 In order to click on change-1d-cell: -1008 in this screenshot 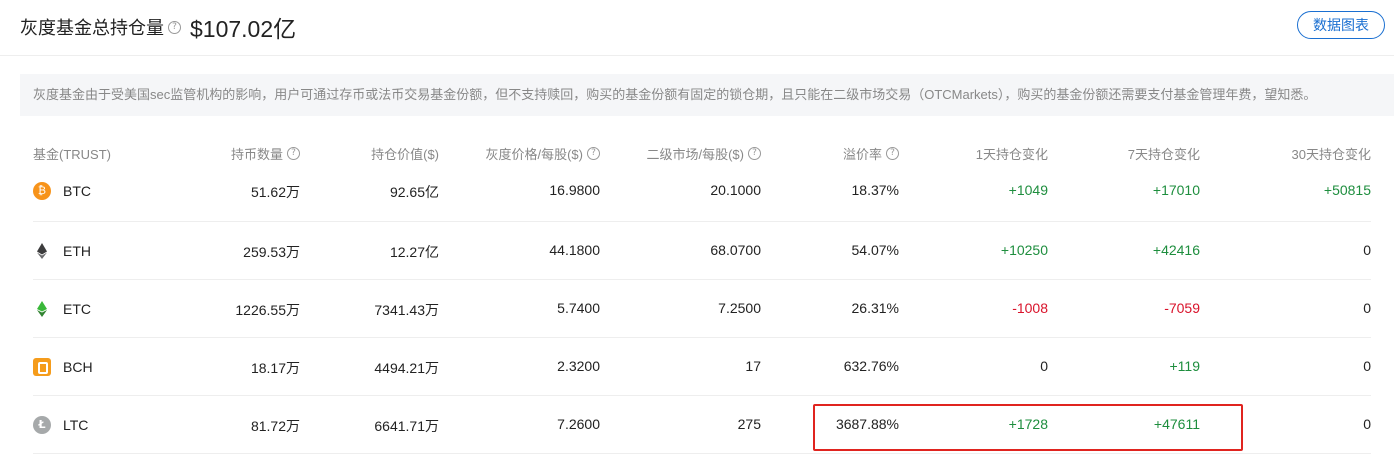, I will do `click(1030, 308)`.